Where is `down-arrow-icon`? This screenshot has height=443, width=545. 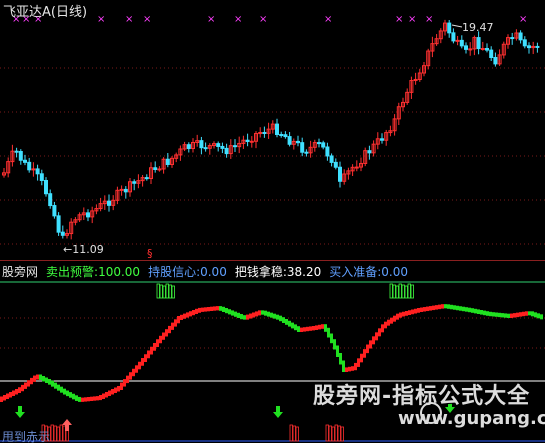
down-arrow-icon is located at coordinates (278, 412).